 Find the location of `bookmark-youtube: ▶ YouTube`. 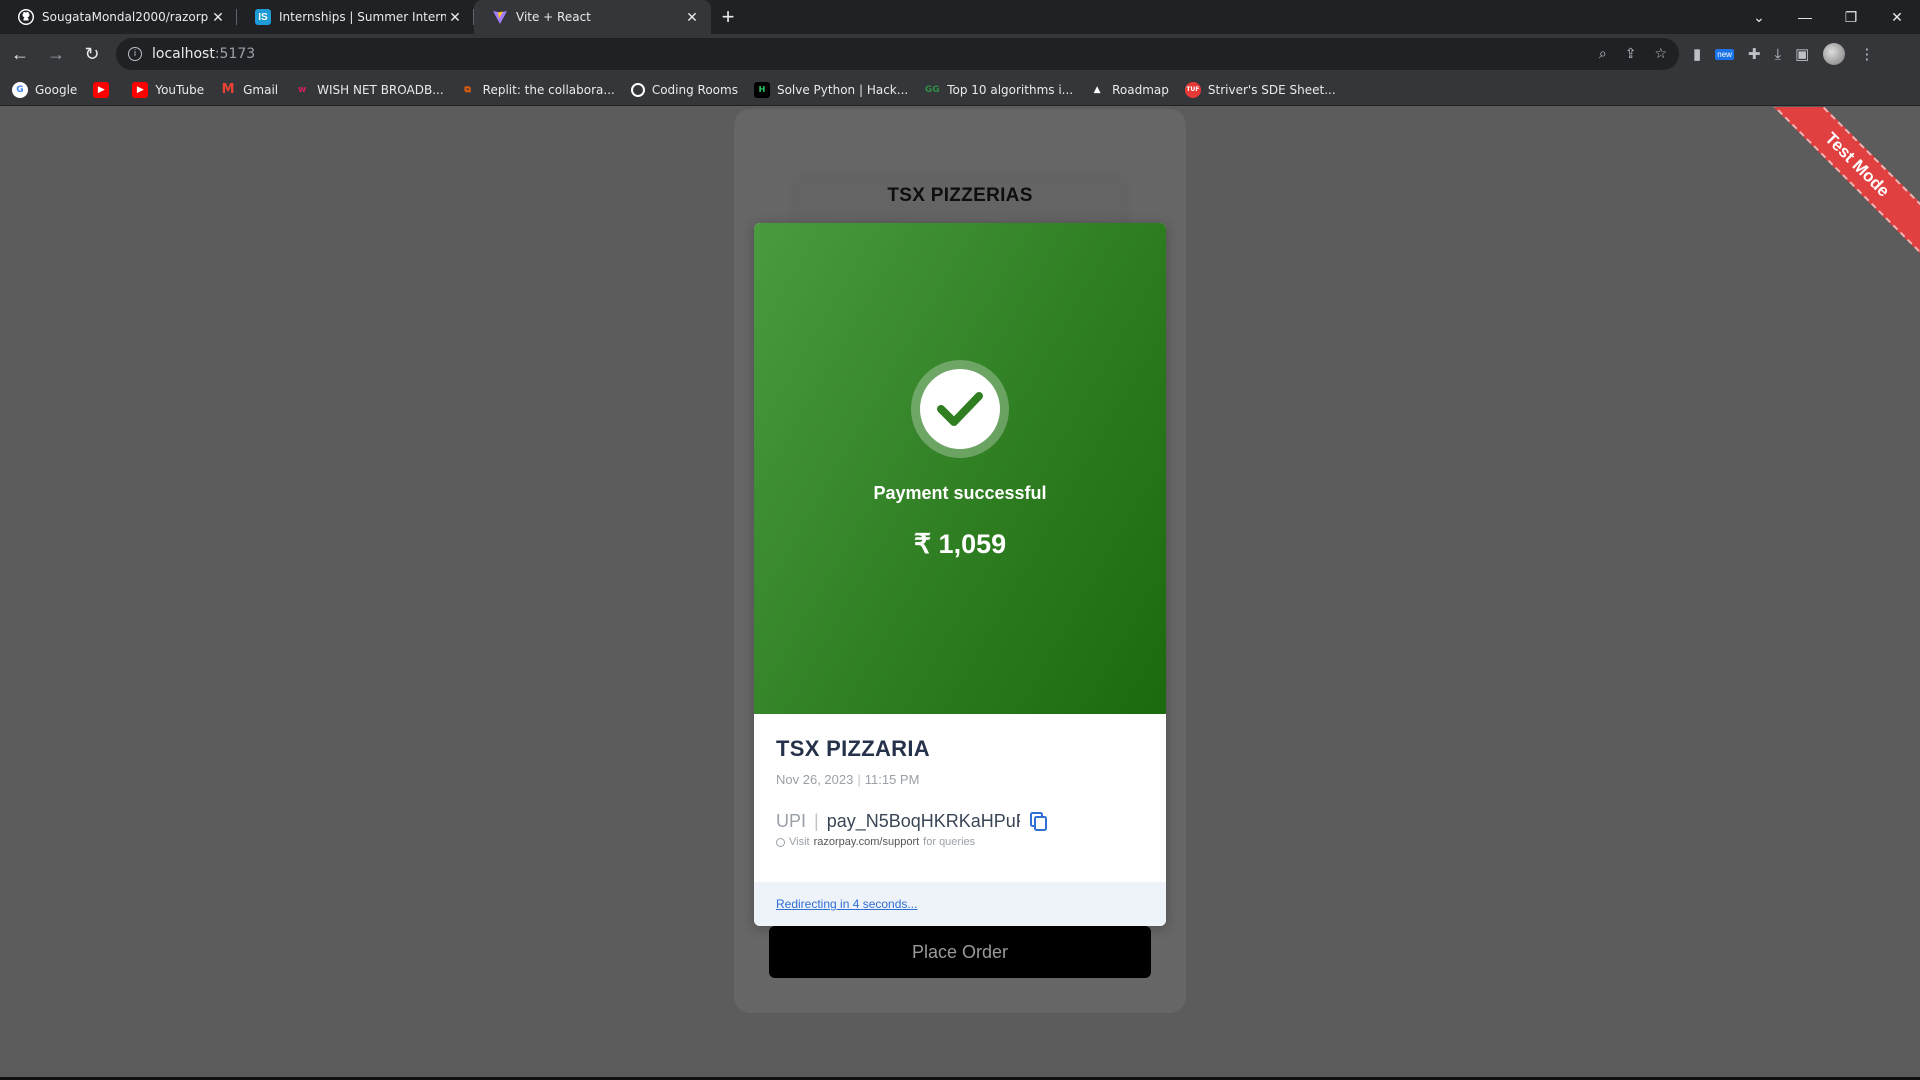

bookmark-youtube: ▶ YouTube is located at coordinates (168, 89).